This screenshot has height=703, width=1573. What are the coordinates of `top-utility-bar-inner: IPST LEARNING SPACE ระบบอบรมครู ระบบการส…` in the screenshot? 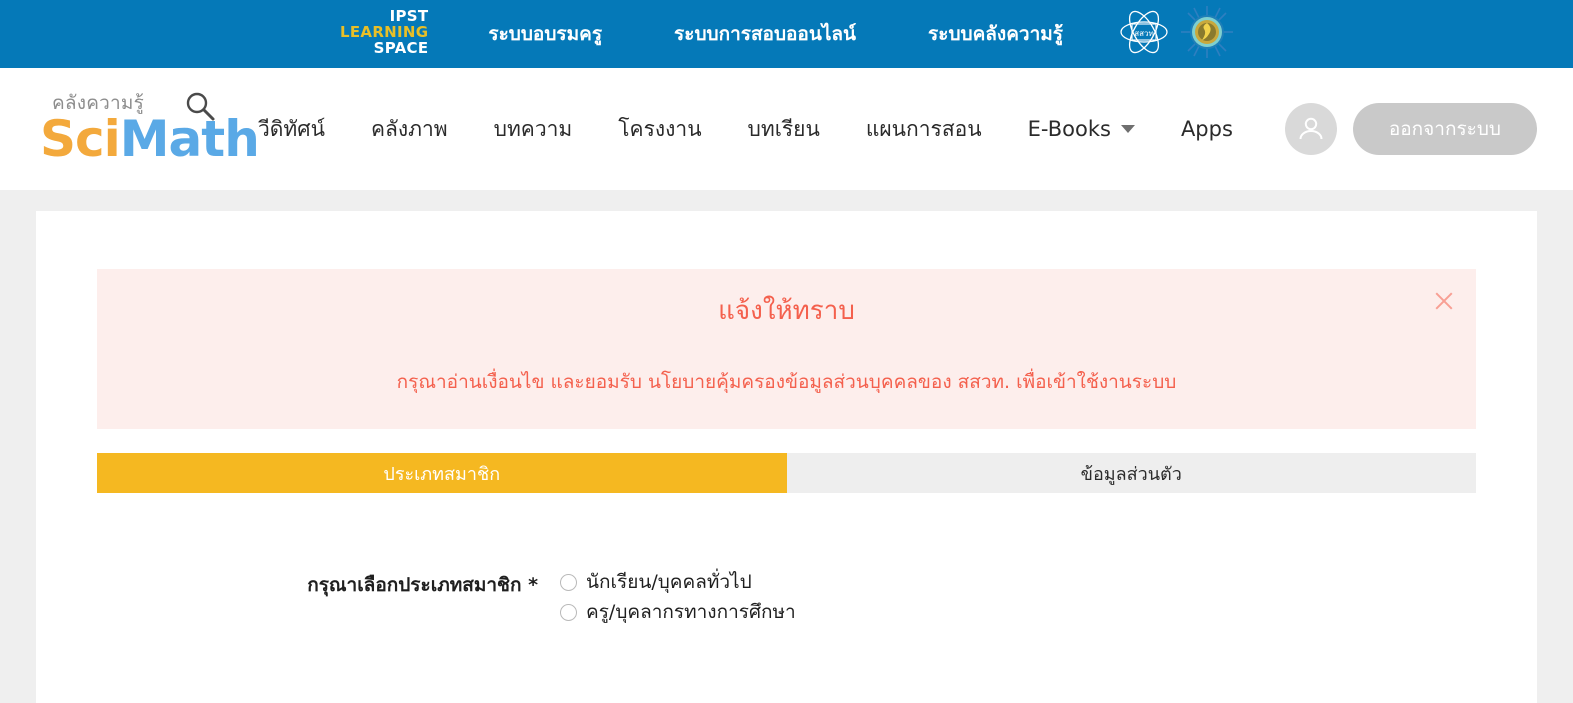 It's located at (786, 34).